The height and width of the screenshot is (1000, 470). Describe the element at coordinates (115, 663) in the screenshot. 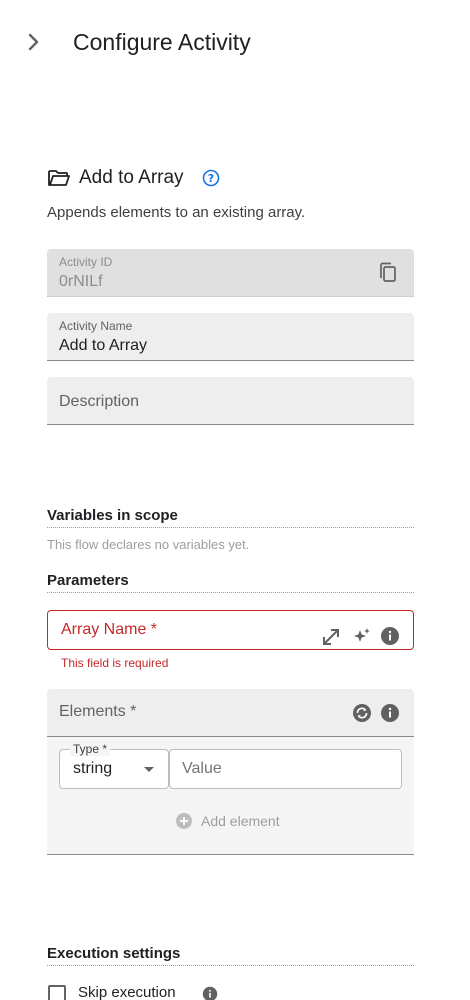

I see `array-name-error: This field is required` at that location.